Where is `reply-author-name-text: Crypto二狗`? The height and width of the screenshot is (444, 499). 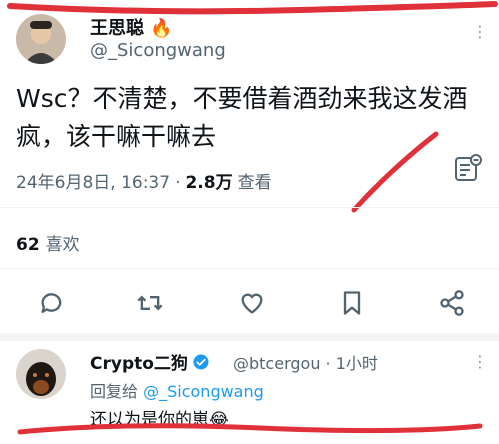 reply-author-name-text: Crypto二狗 is located at coordinates (139, 364).